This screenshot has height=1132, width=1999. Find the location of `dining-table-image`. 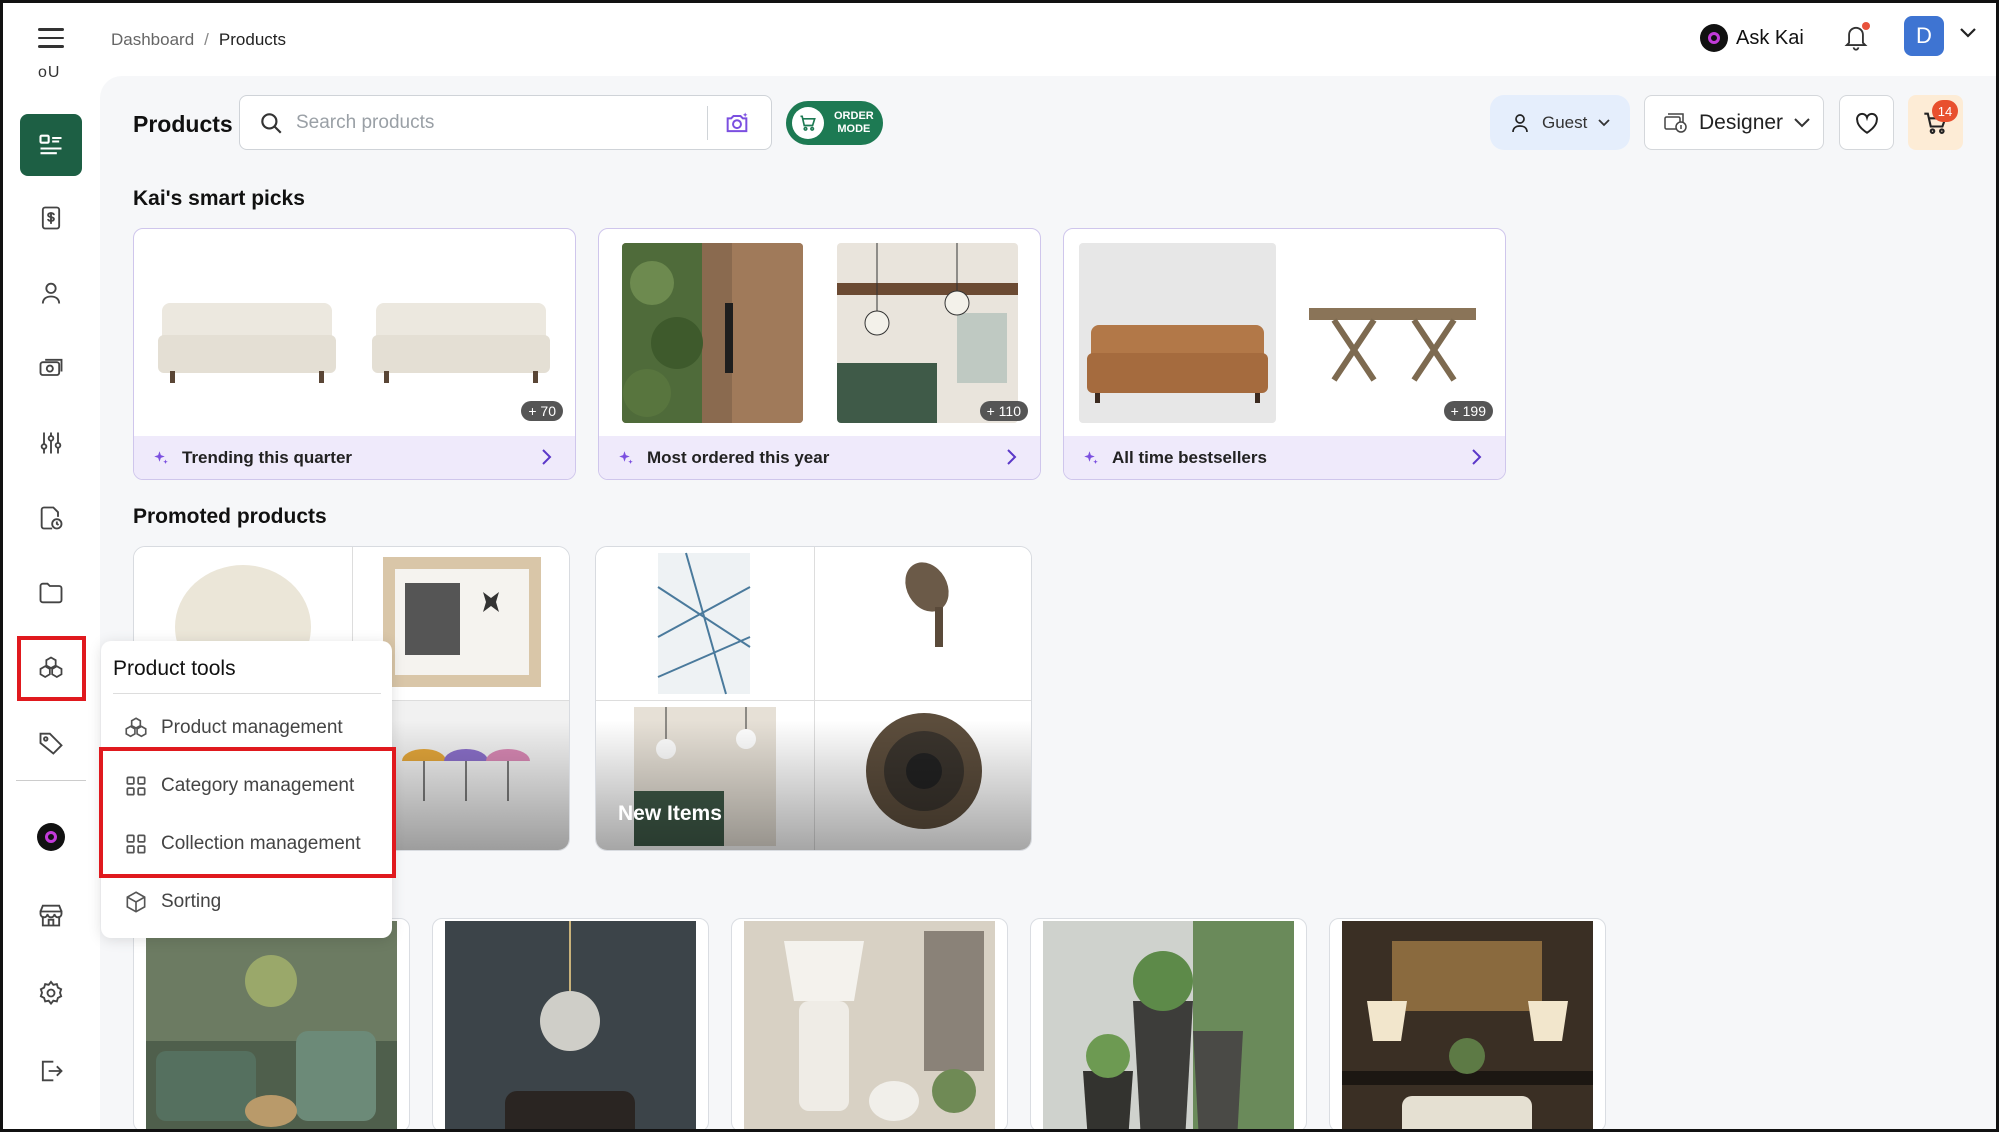

dining-table-image is located at coordinates (1392, 333).